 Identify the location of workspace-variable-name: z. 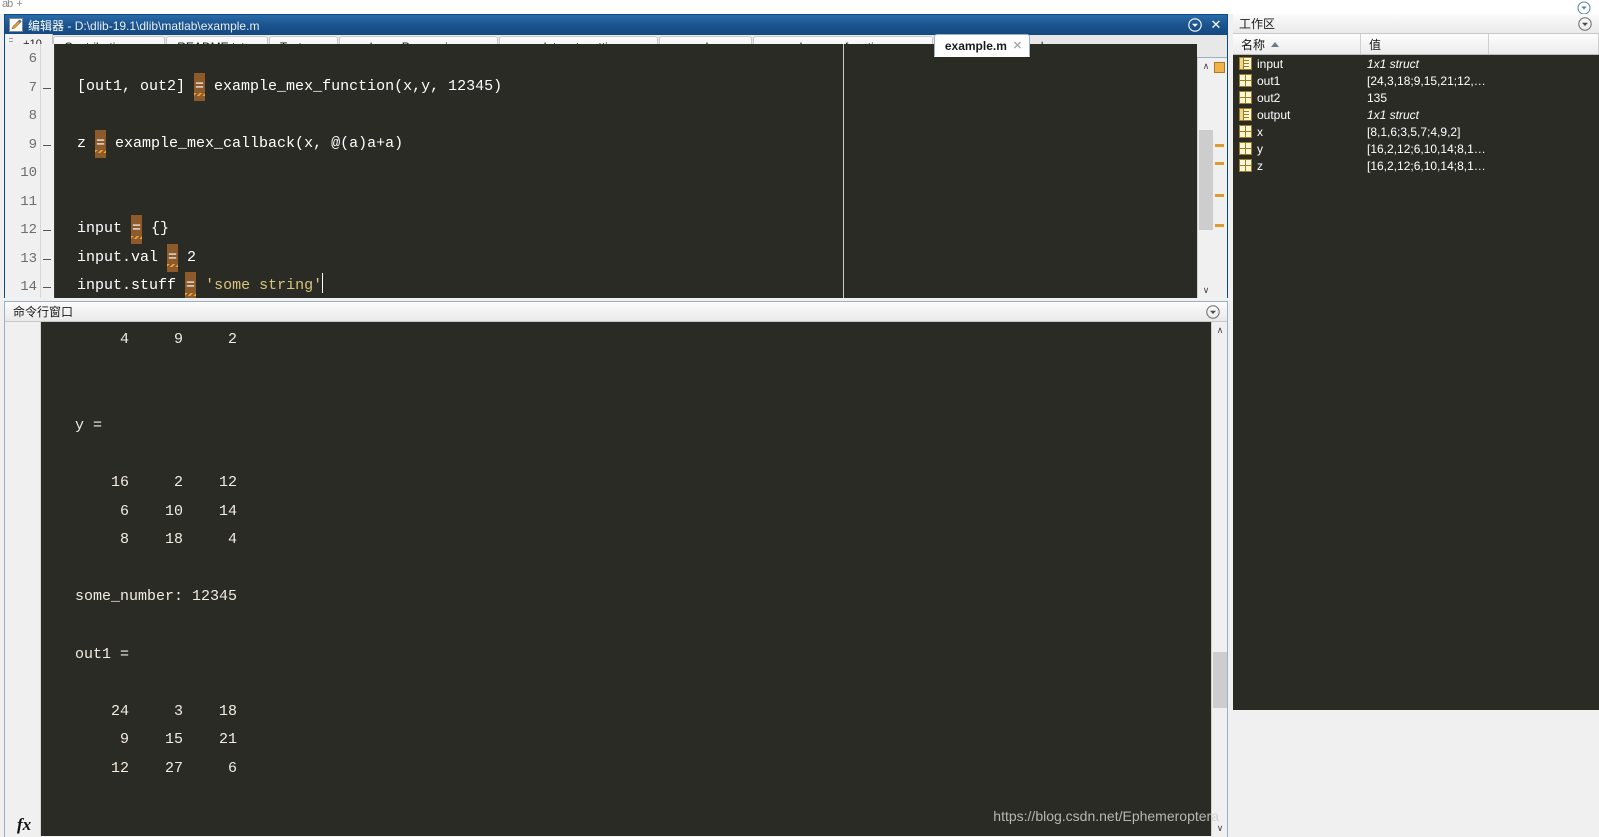
(1260, 165).